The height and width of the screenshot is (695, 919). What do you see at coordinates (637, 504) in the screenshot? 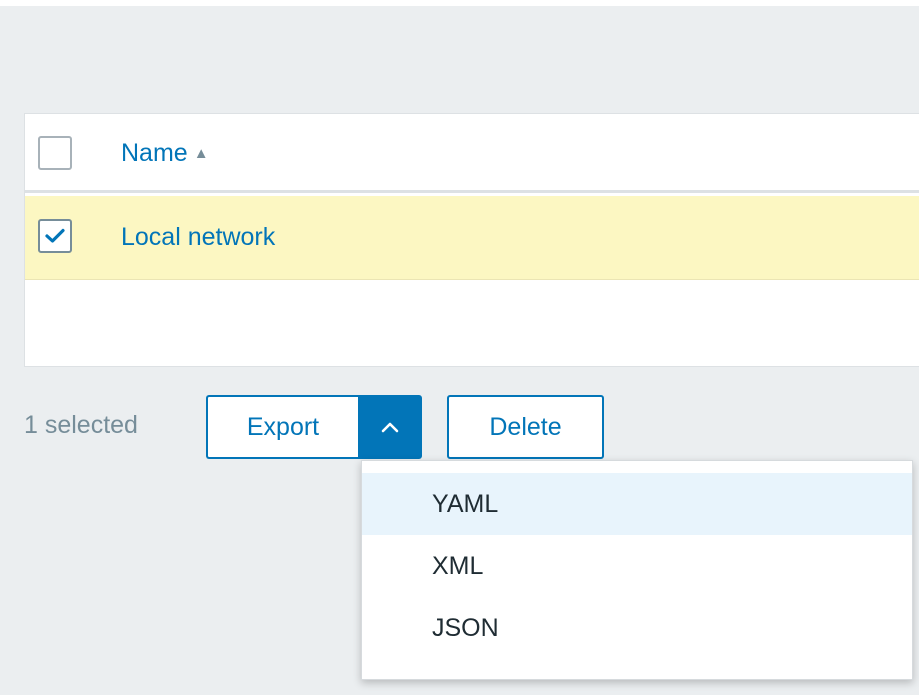
I see `menu-item-yaml: YAML` at bounding box center [637, 504].